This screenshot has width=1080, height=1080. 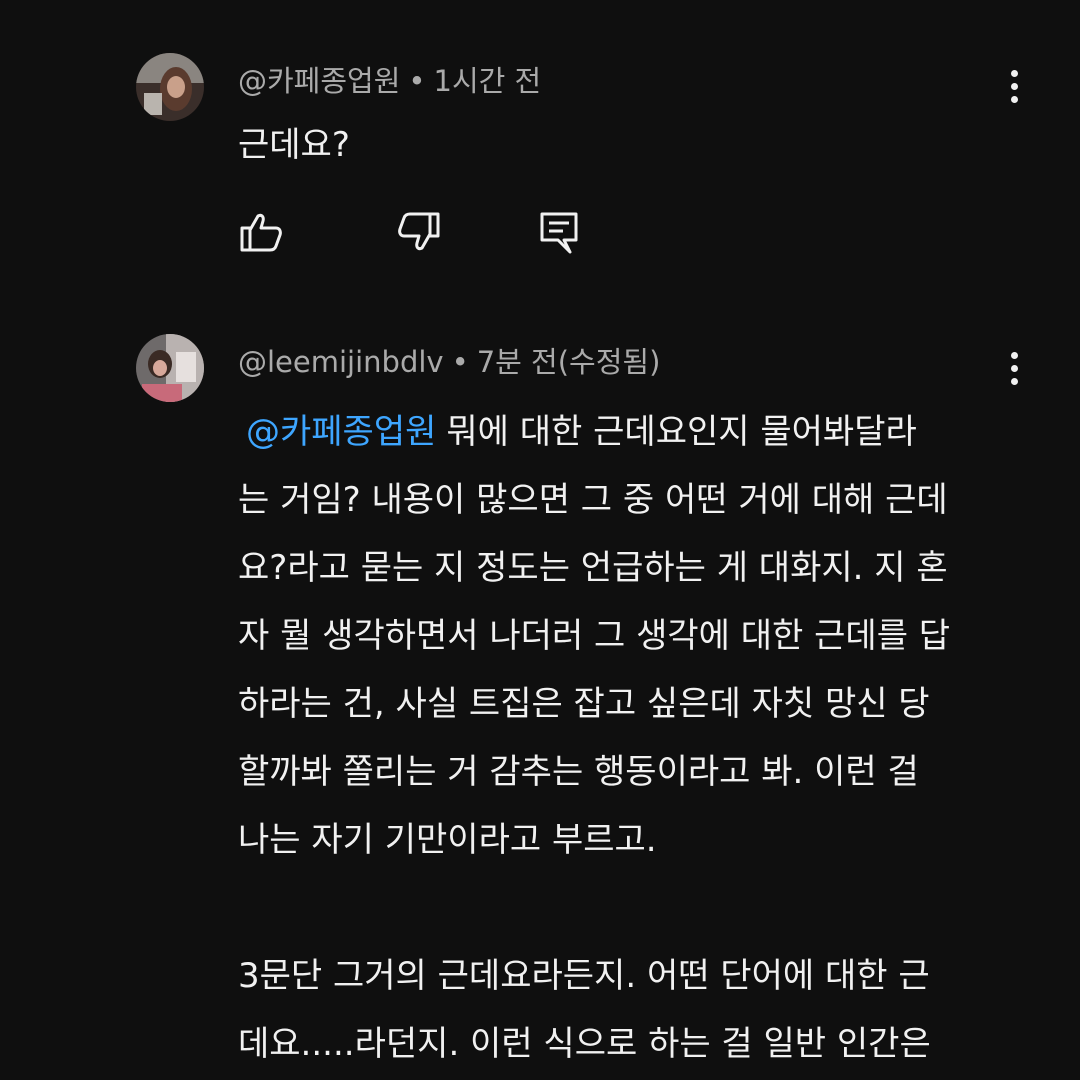 I want to click on reply-icon, so click(x=560, y=232).